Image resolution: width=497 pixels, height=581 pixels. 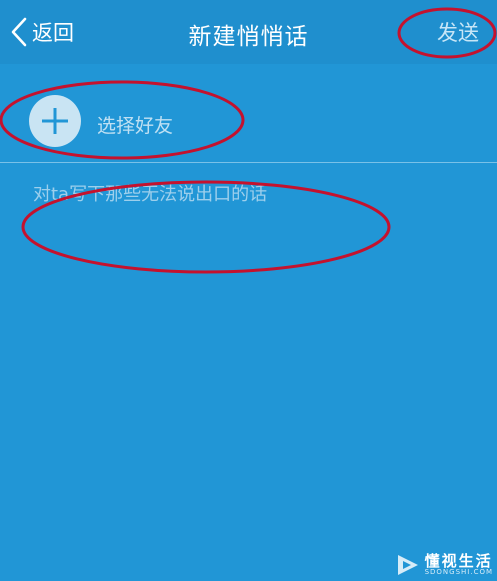 I want to click on top-bar: 返回 新建悄悄话 发送, so click(x=248, y=32).